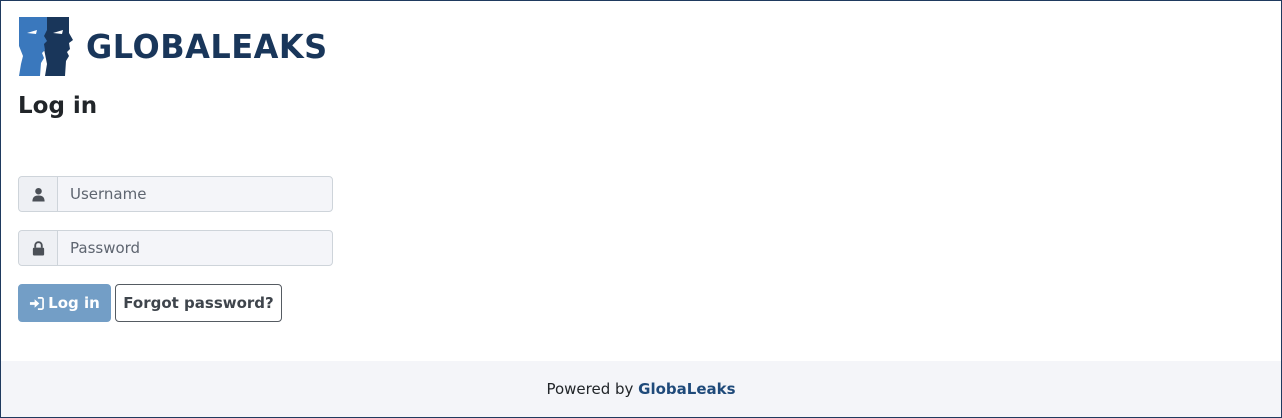 This screenshot has width=1282, height=418. I want to click on header: GLOBALEAKS, so click(176, 46).